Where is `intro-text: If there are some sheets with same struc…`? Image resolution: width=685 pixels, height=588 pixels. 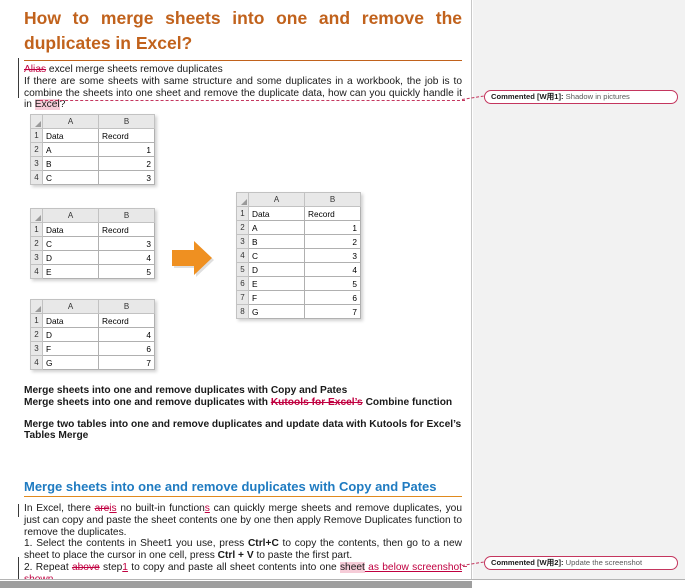 intro-text: If there are some sheets with same struc… is located at coordinates (243, 93).